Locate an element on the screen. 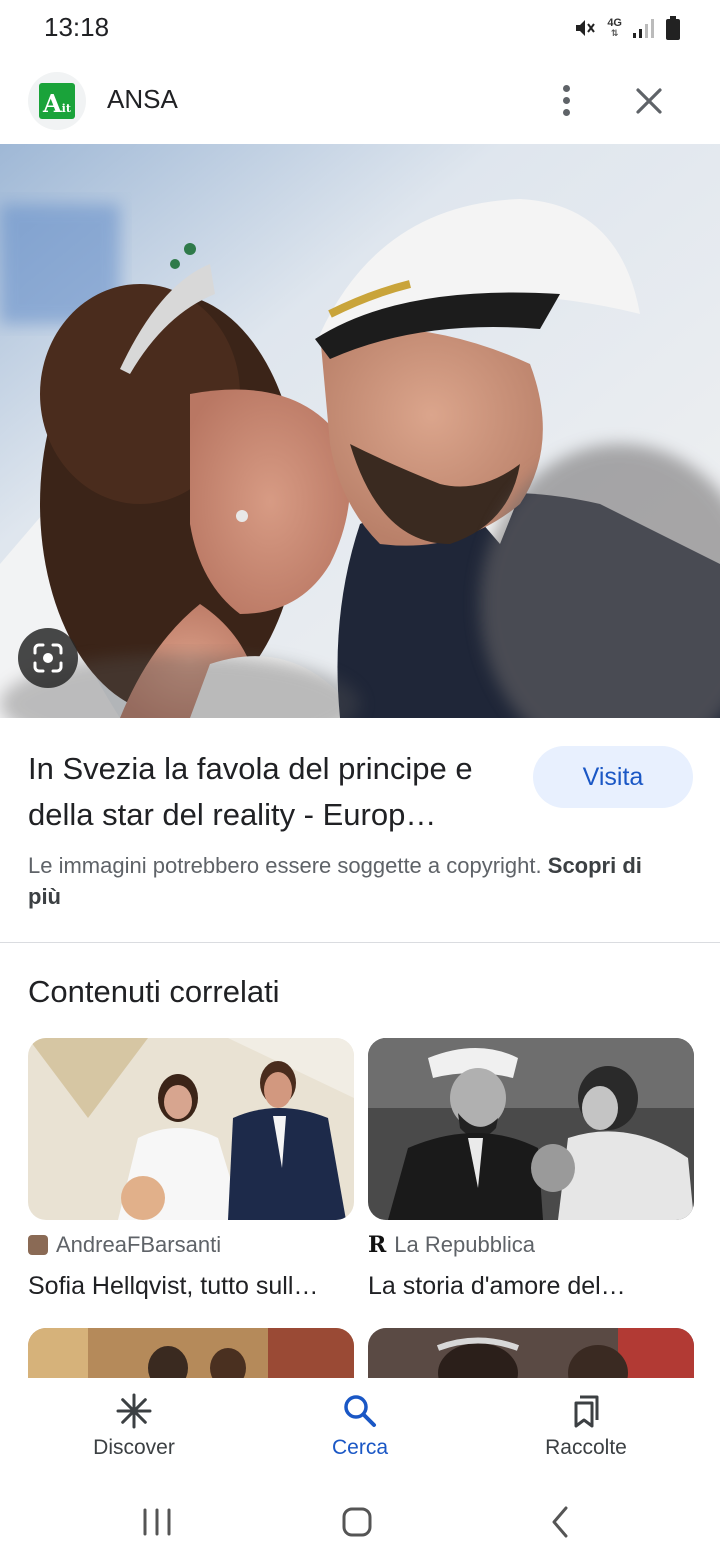 Image resolution: width=720 pixels, height=1560 pixels. system-nav-bar is located at coordinates (360, 1521).